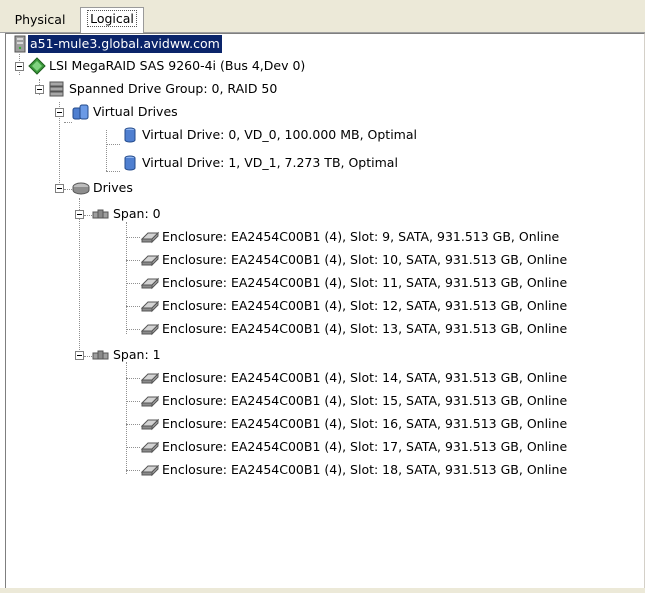 The width and height of the screenshot is (645, 593). I want to click on tab-logical: Logical, so click(112, 20).